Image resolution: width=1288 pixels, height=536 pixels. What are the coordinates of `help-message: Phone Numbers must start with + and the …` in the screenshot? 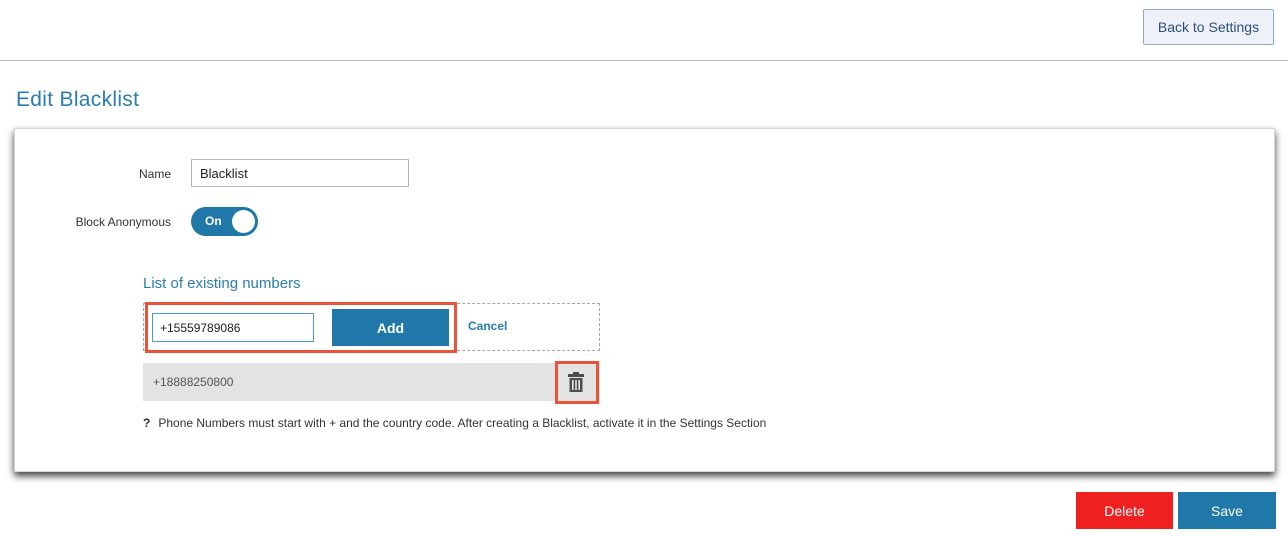 It's located at (462, 423).